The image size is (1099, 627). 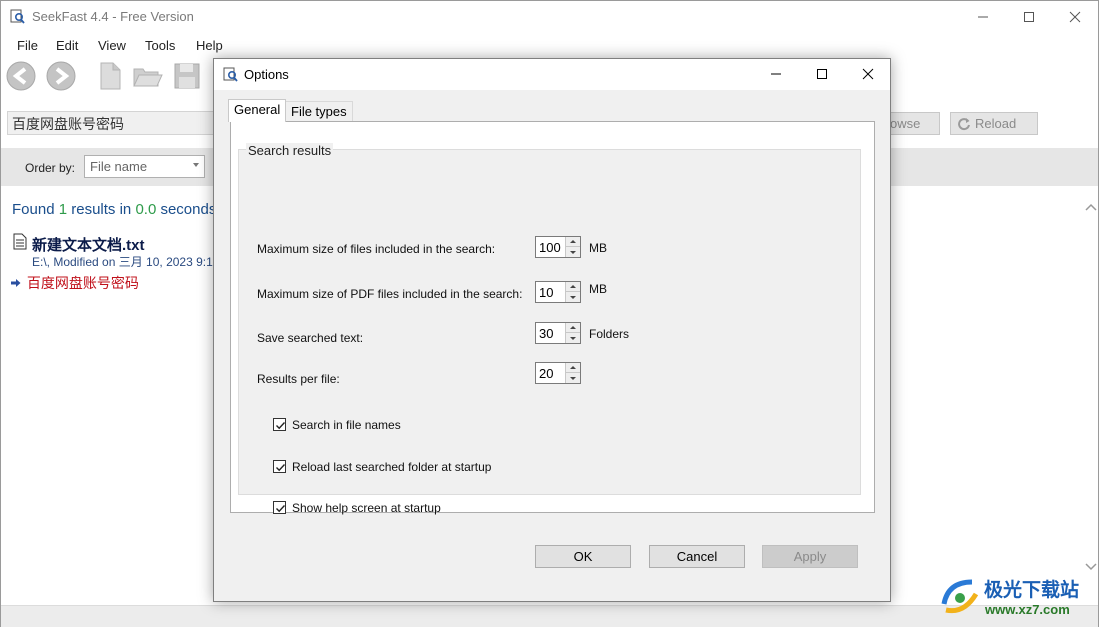 I want to click on dialog-title: Options, so click(x=266, y=74).